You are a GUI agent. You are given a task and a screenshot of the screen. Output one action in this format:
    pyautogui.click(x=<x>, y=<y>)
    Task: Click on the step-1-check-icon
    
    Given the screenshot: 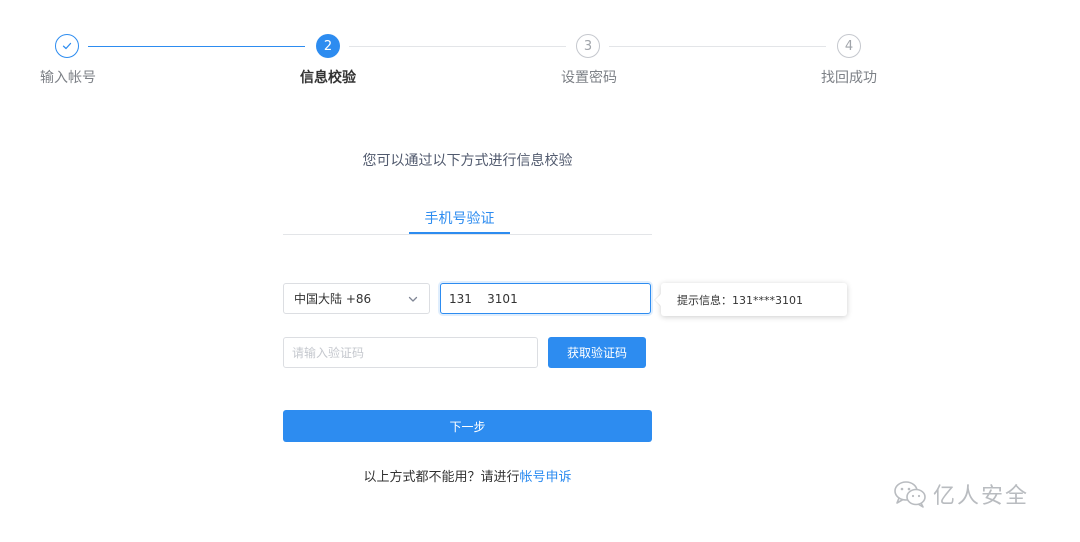 What is the action you would take?
    pyautogui.click(x=67, y=46)
    